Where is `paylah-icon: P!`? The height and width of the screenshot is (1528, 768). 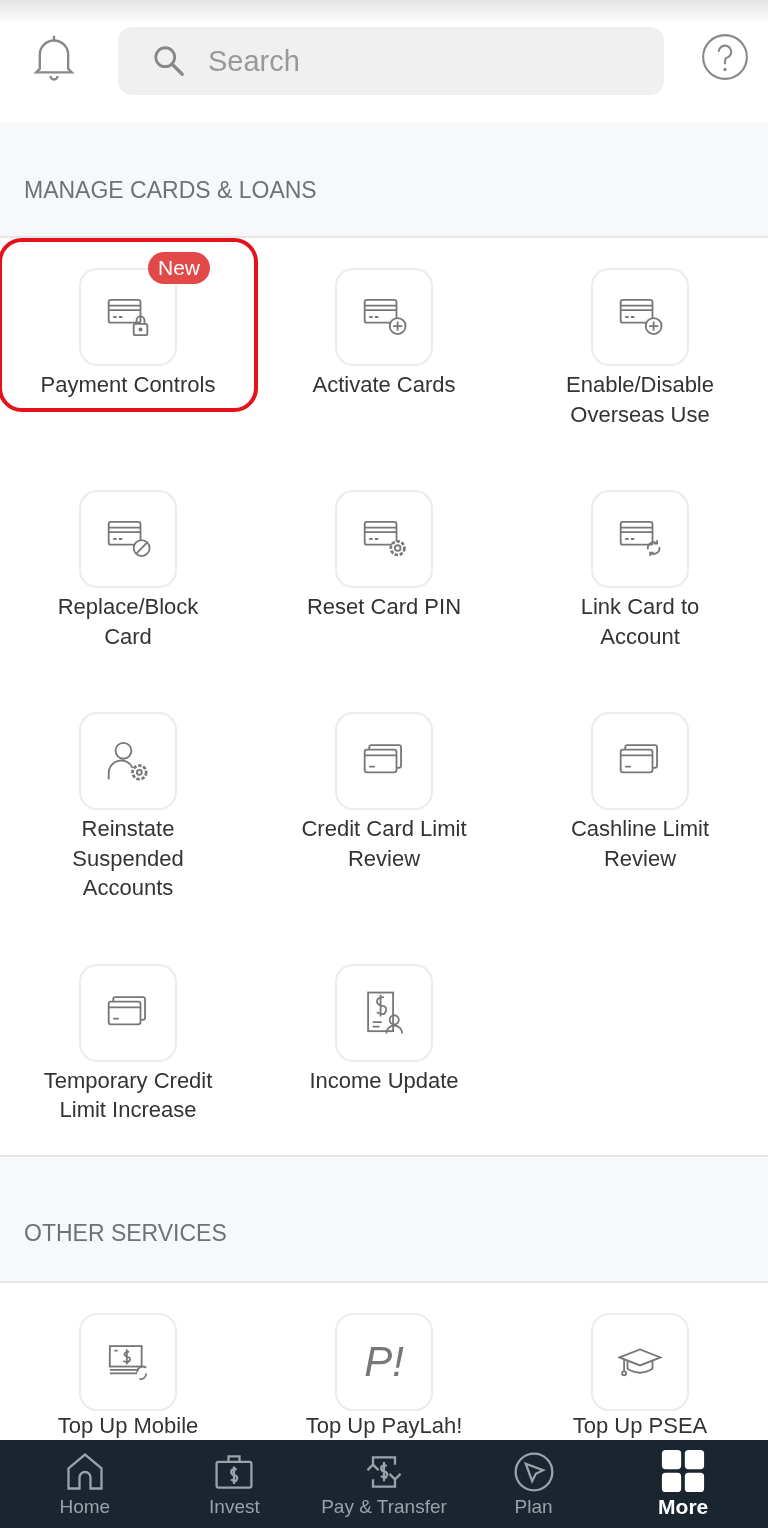 paylah-icon: P! is located at coordinates (384, 1361).